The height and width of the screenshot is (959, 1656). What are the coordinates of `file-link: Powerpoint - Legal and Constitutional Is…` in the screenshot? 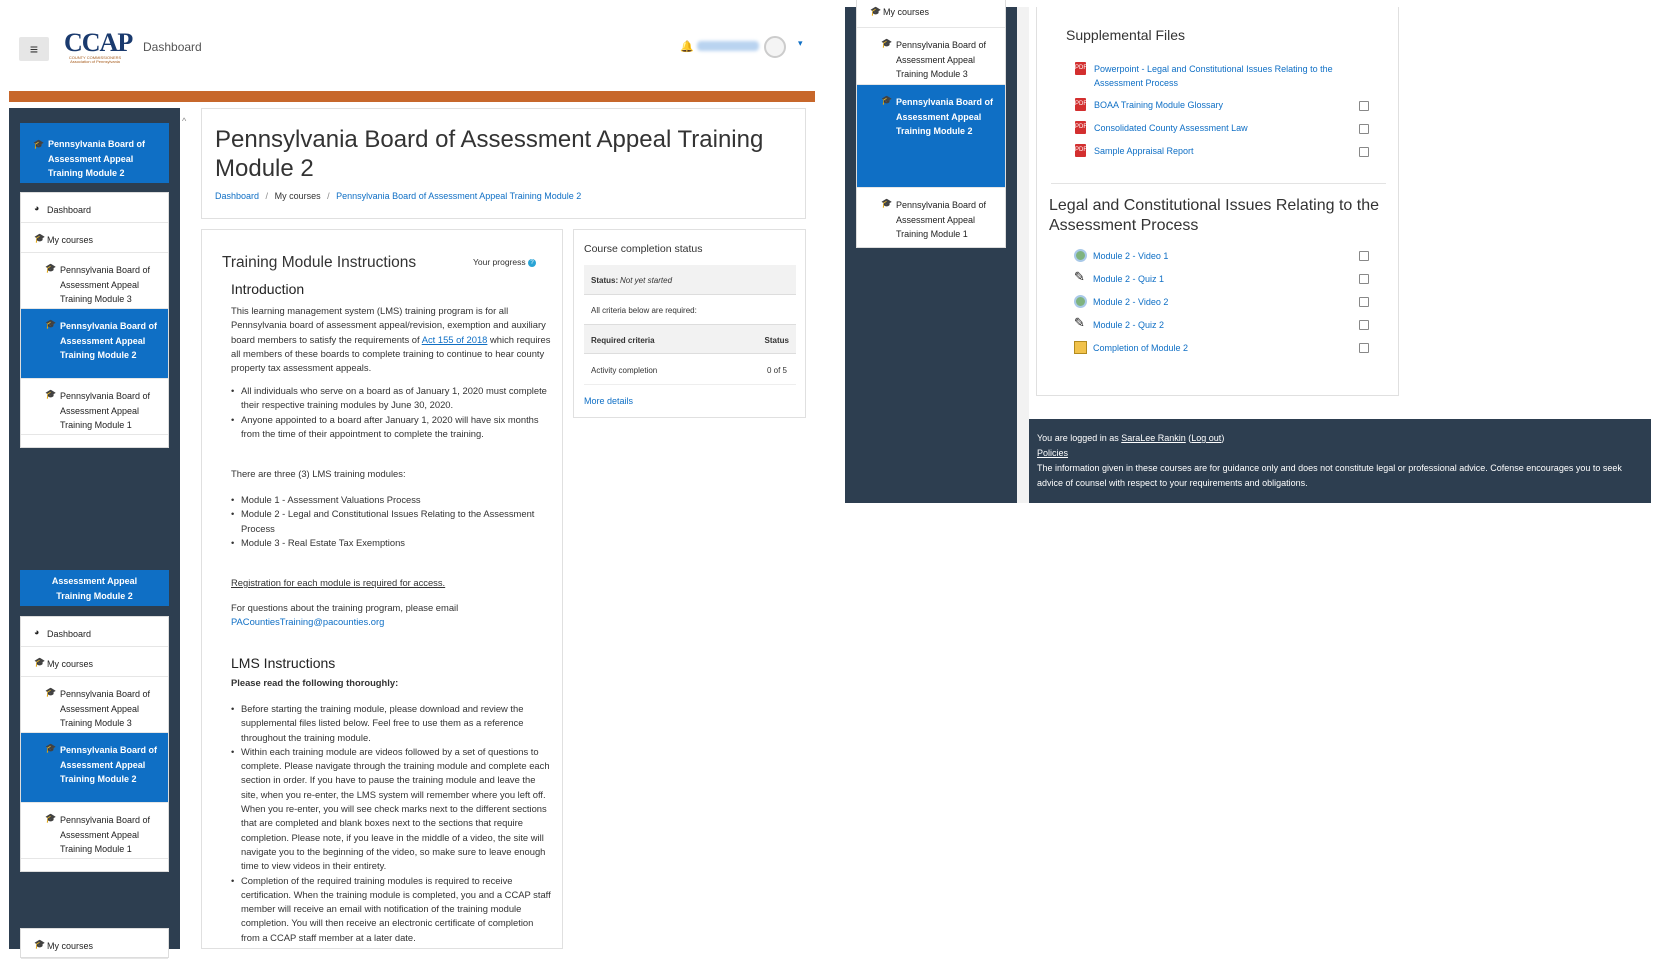 It's located at (1229, 76).